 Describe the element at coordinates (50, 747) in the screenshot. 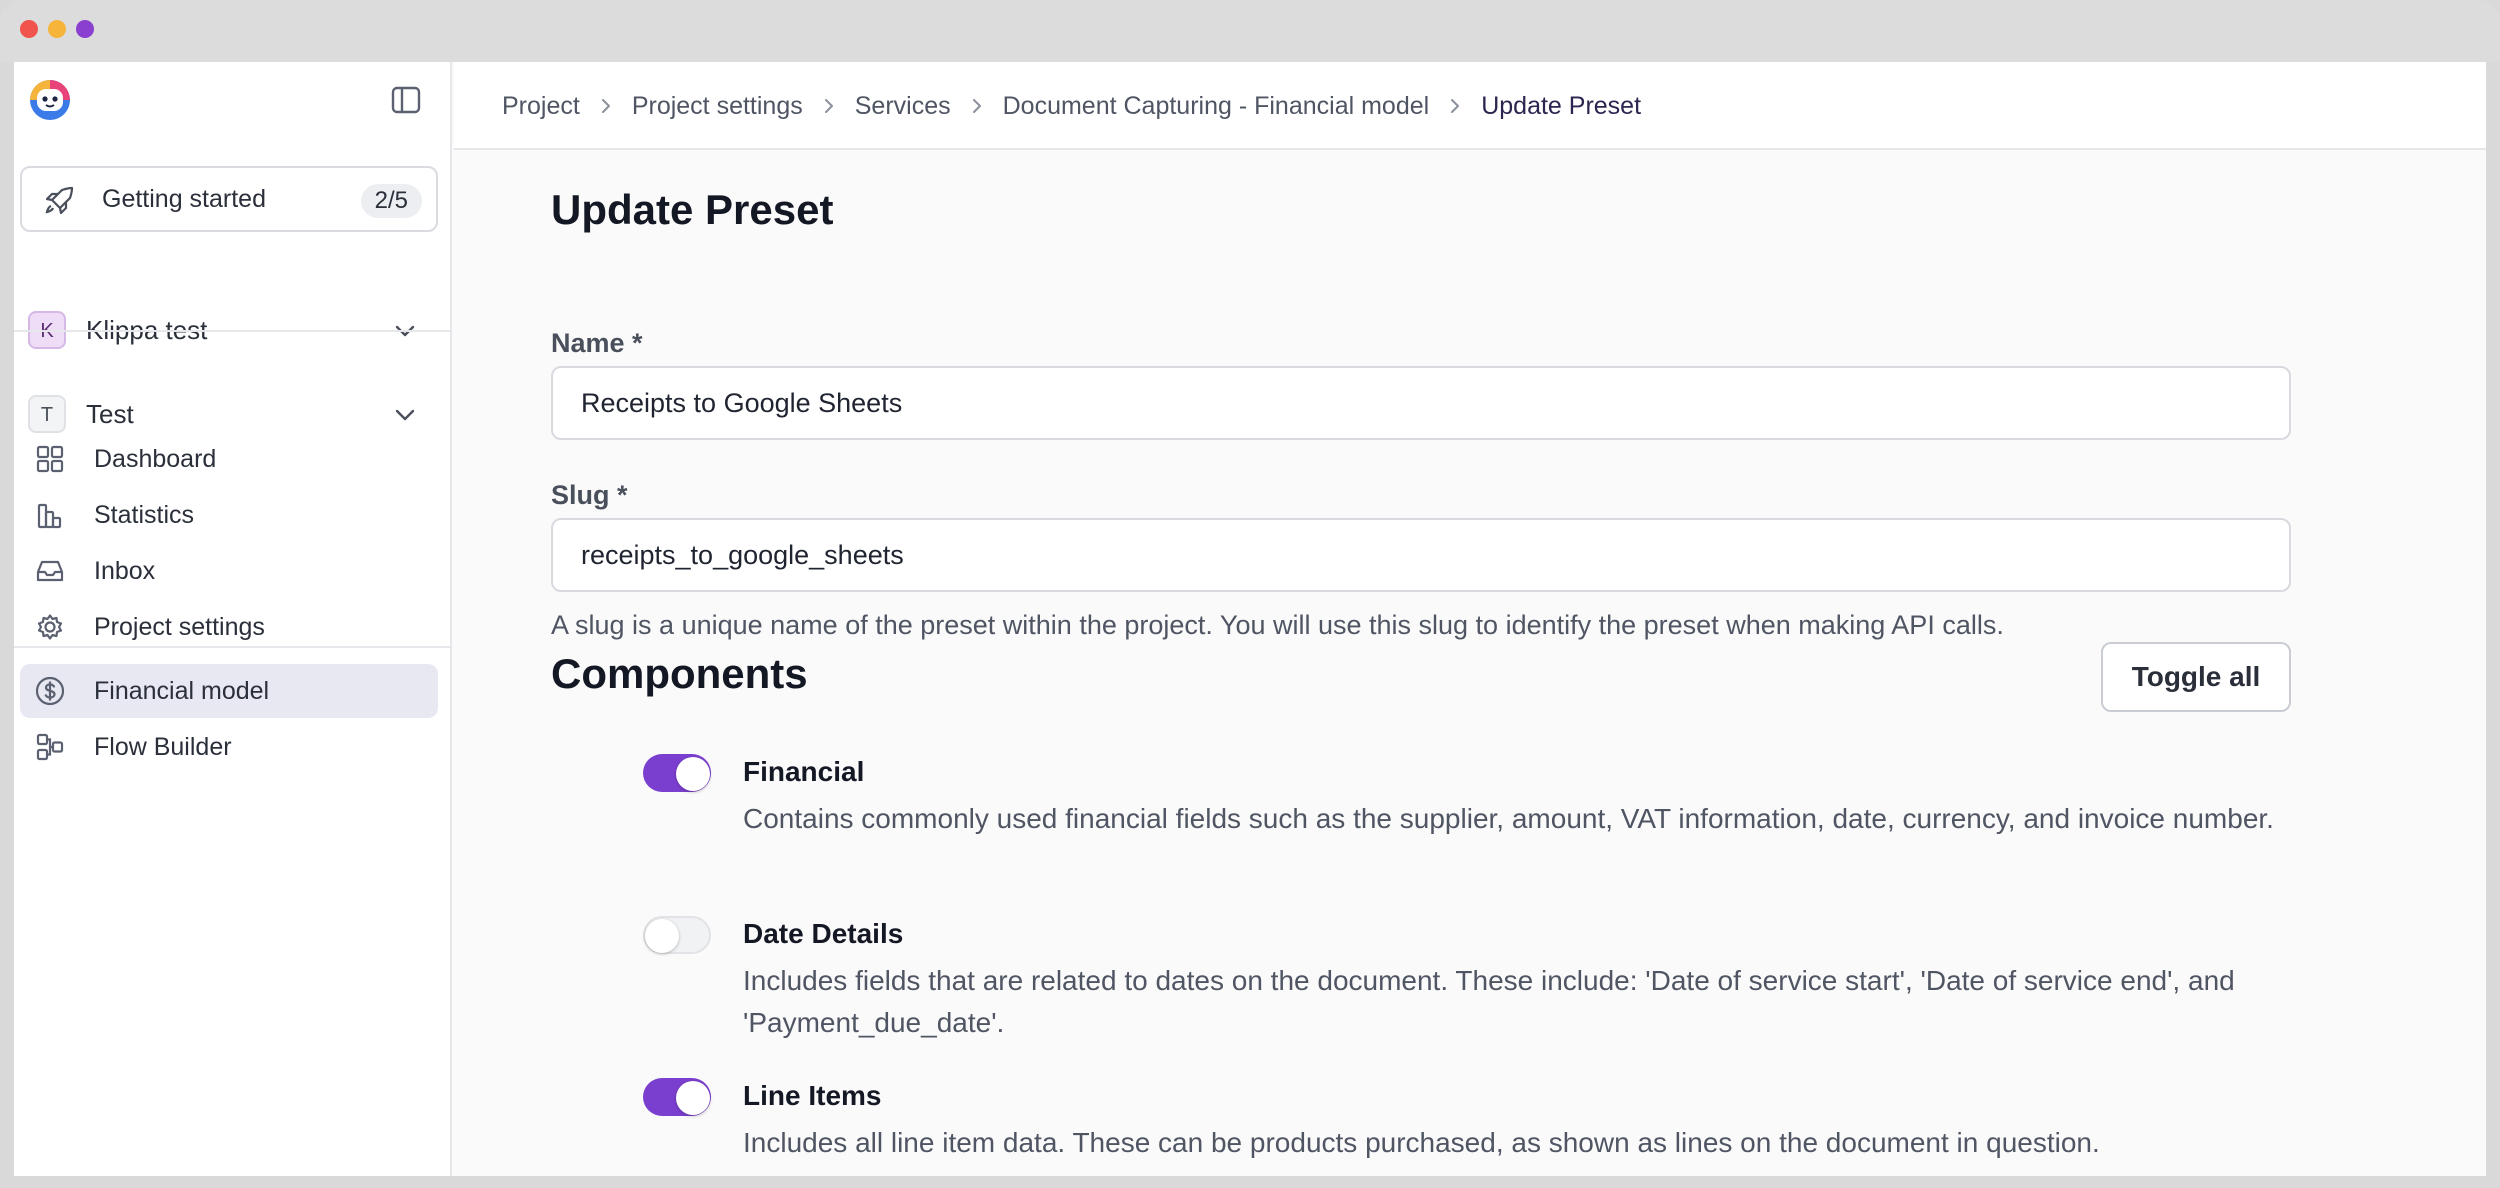

I see `flow-icon` at that location.